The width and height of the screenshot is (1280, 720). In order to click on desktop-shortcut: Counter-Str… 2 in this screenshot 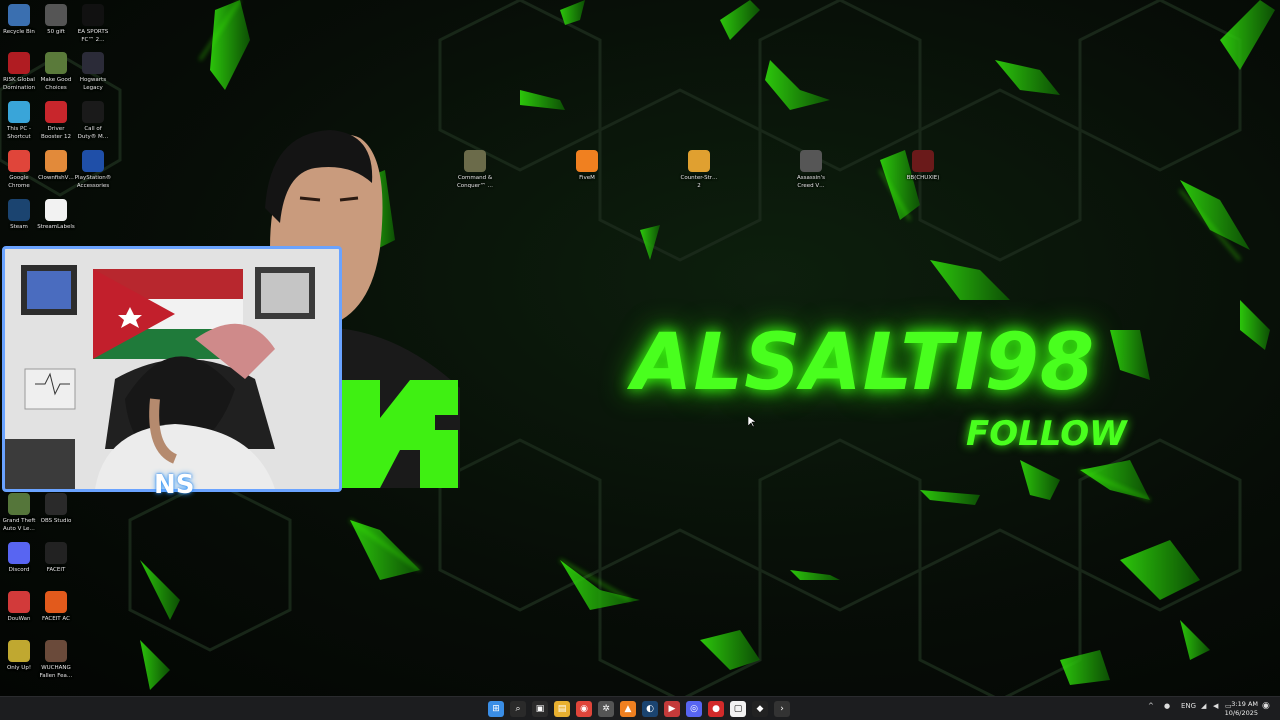, I will do `click(699, 170)`.